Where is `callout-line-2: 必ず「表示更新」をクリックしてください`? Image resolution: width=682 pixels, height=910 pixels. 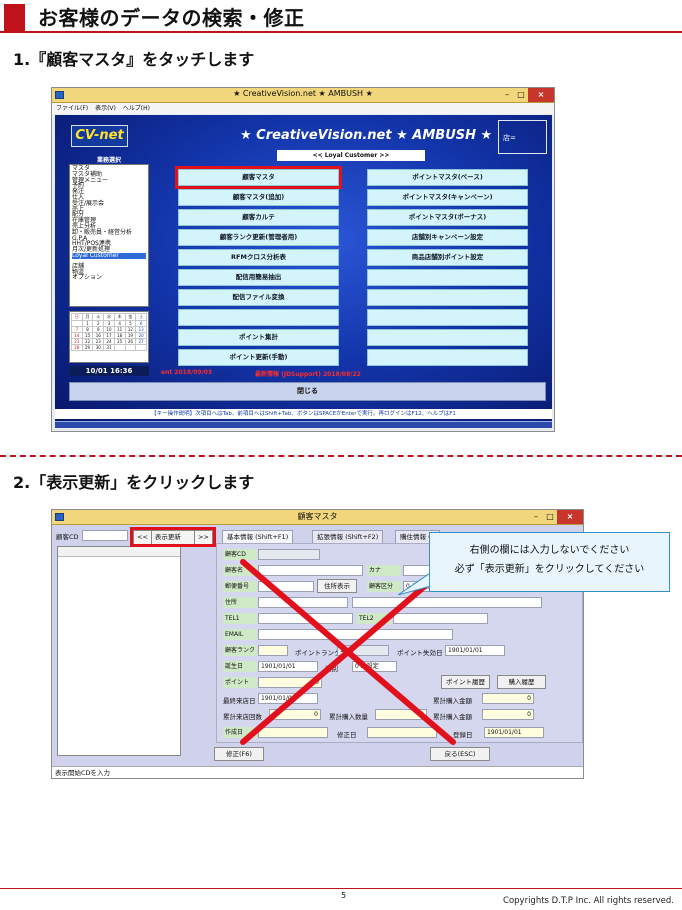
callout-line-2: 必ず「表示更新」をクリックしてください is located at coordinates (549, 569).